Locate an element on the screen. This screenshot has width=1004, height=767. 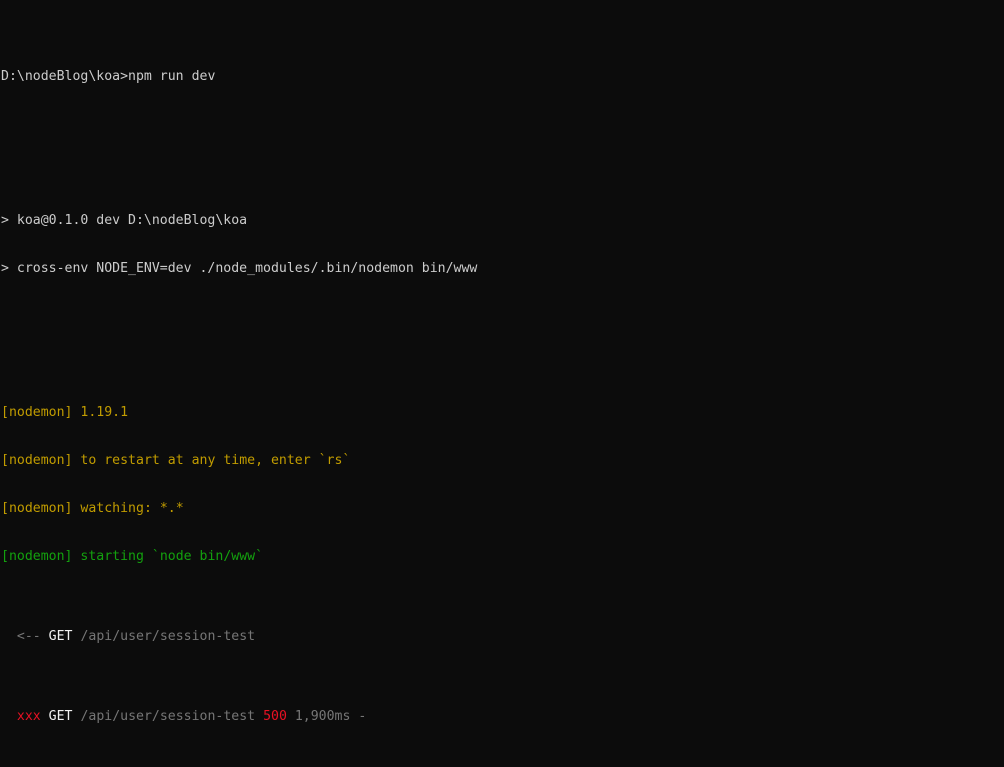
prompt-line: D:\nodeBlog\koa>npm run dev is located at coordinates (502, 77).